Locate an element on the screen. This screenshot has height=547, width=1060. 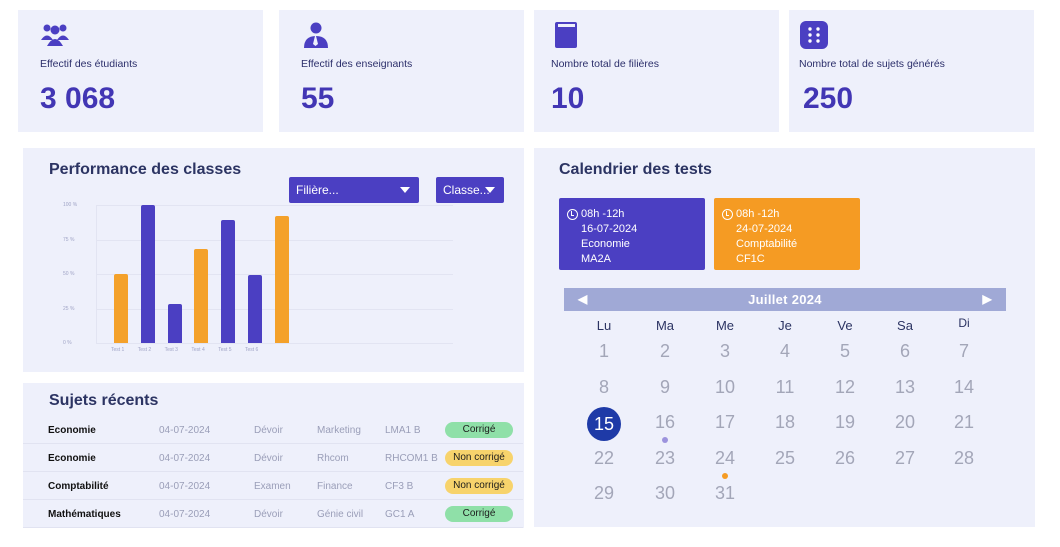
calendar-day: 17 is located at coordinates (725, 422).